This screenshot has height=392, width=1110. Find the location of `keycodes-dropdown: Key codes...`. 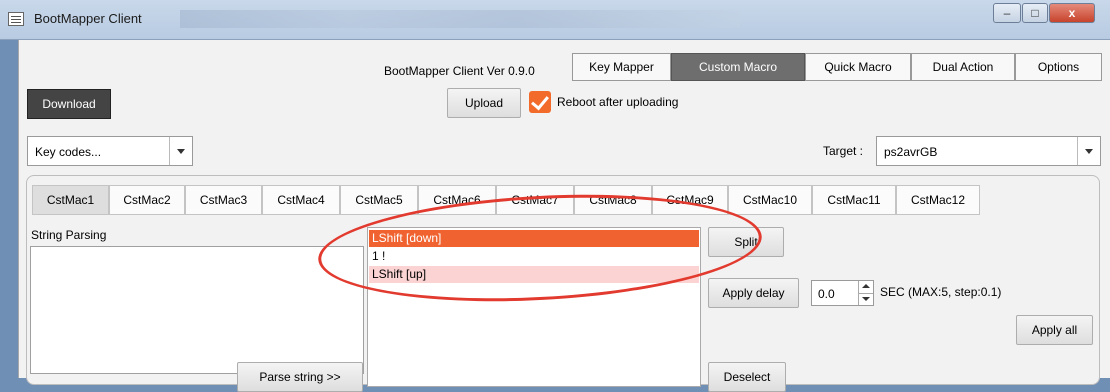

keycodes-dropdown: Key codes... is located at coordinates (110, 151).